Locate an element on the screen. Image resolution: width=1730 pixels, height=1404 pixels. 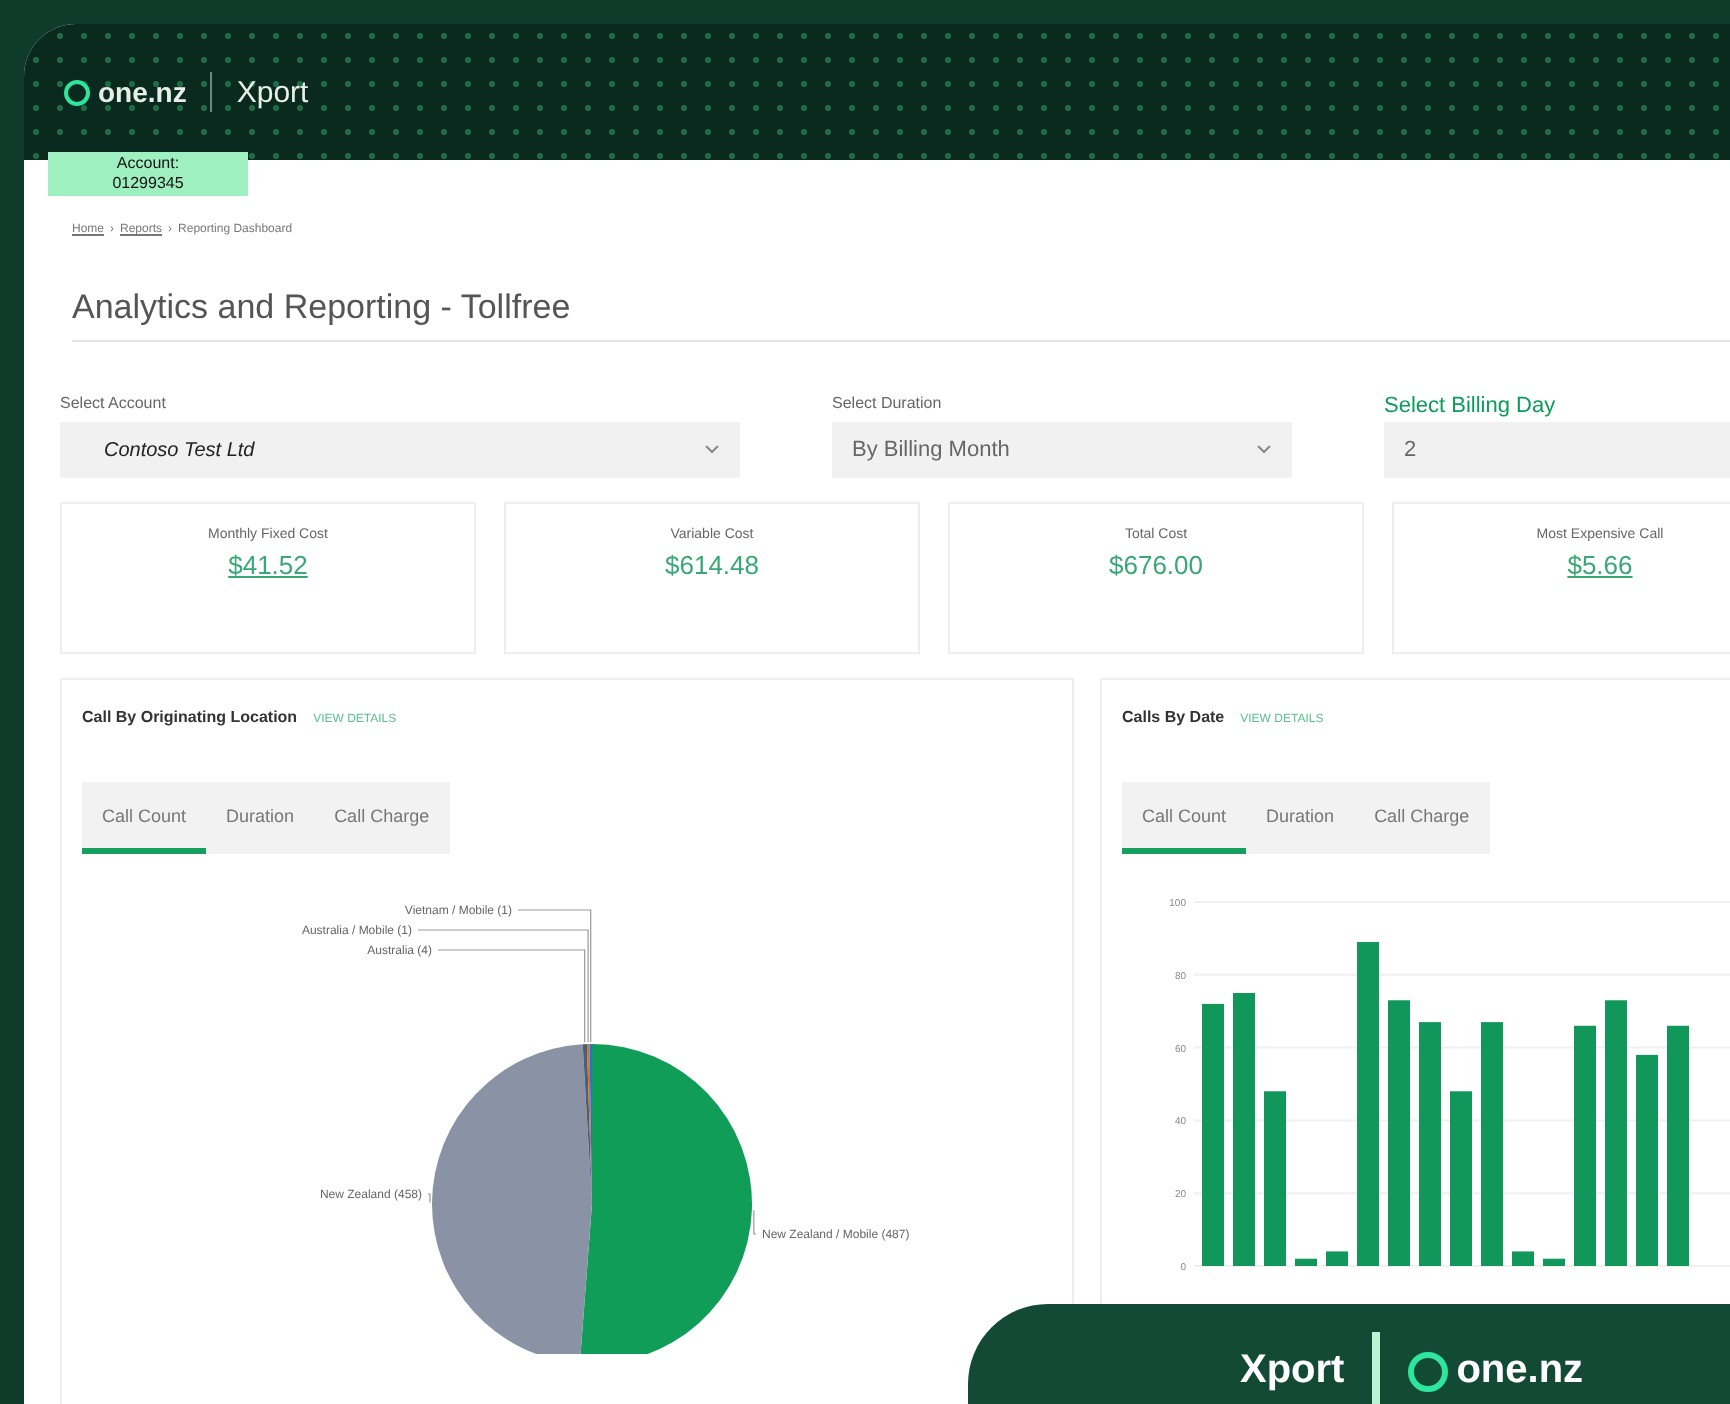
page-title: Analytics and Reporting - Tollfree is located at coordinates (901, 315).